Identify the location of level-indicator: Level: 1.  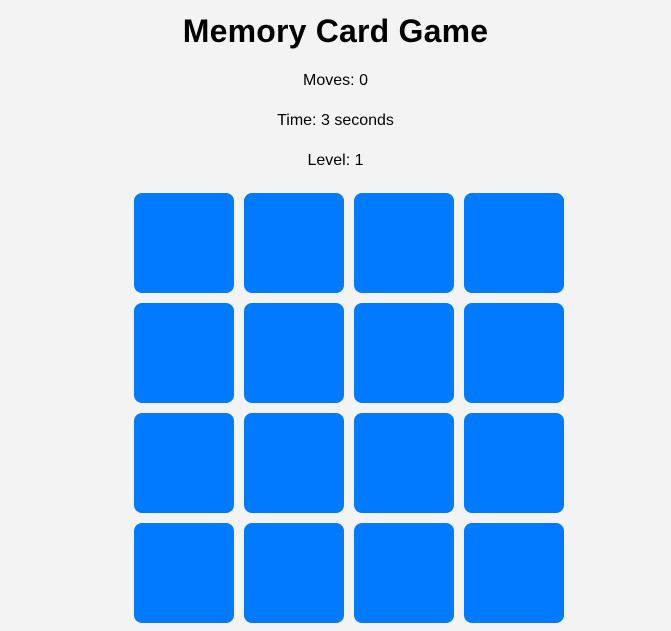
(335, 161).